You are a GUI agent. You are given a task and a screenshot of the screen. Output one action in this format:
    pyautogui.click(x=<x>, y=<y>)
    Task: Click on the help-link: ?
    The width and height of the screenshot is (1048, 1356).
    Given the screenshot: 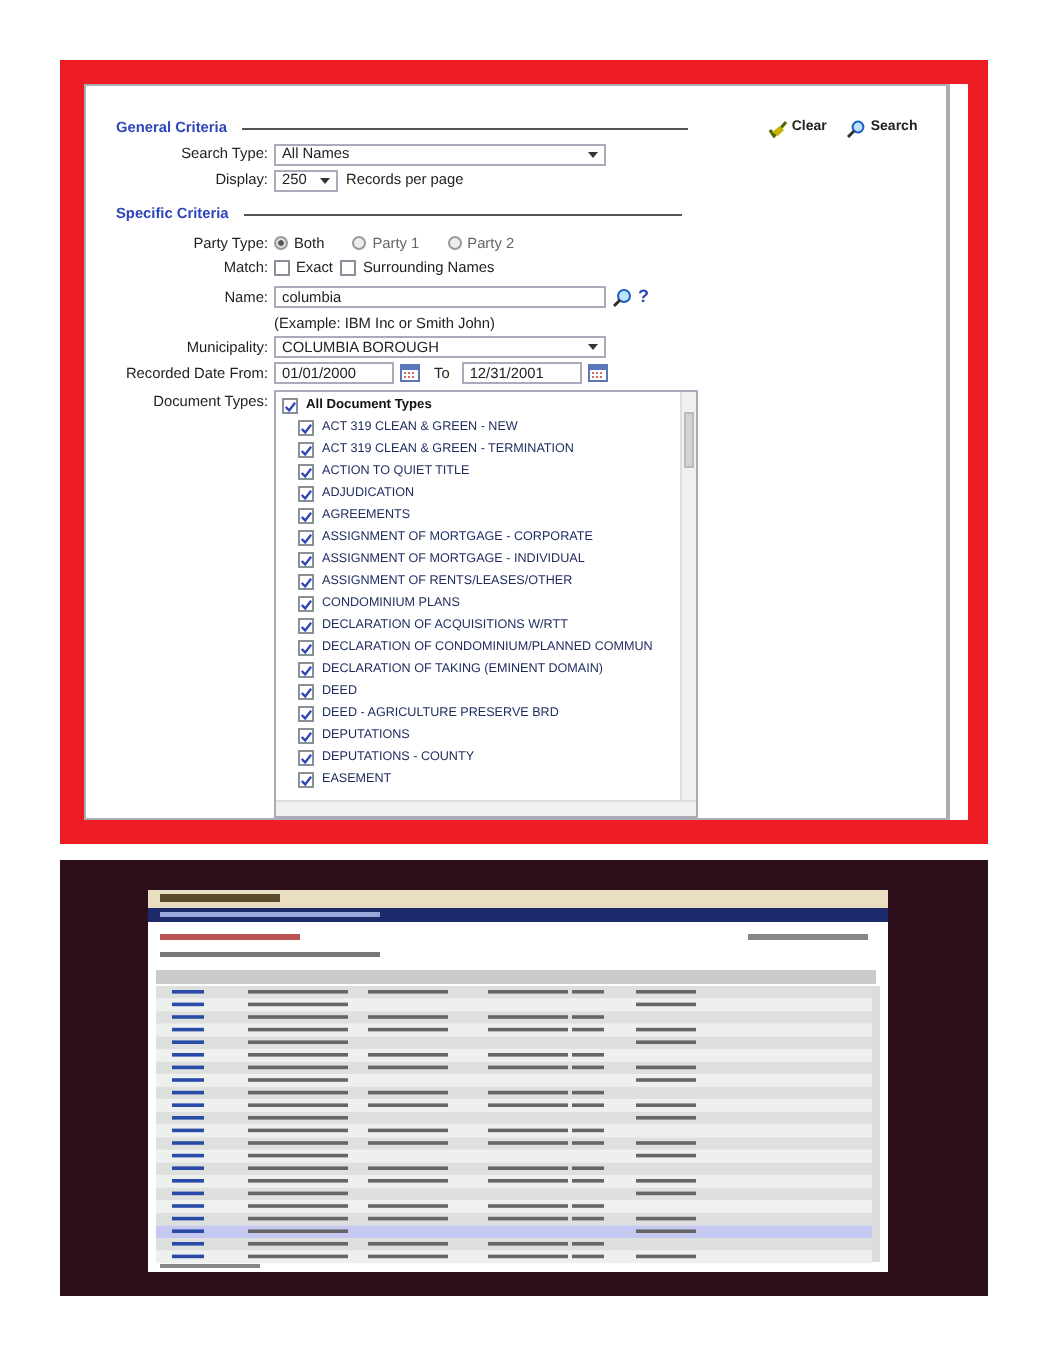 What is the action you would take?
    pyautogui.click(x=643, y=297)
    